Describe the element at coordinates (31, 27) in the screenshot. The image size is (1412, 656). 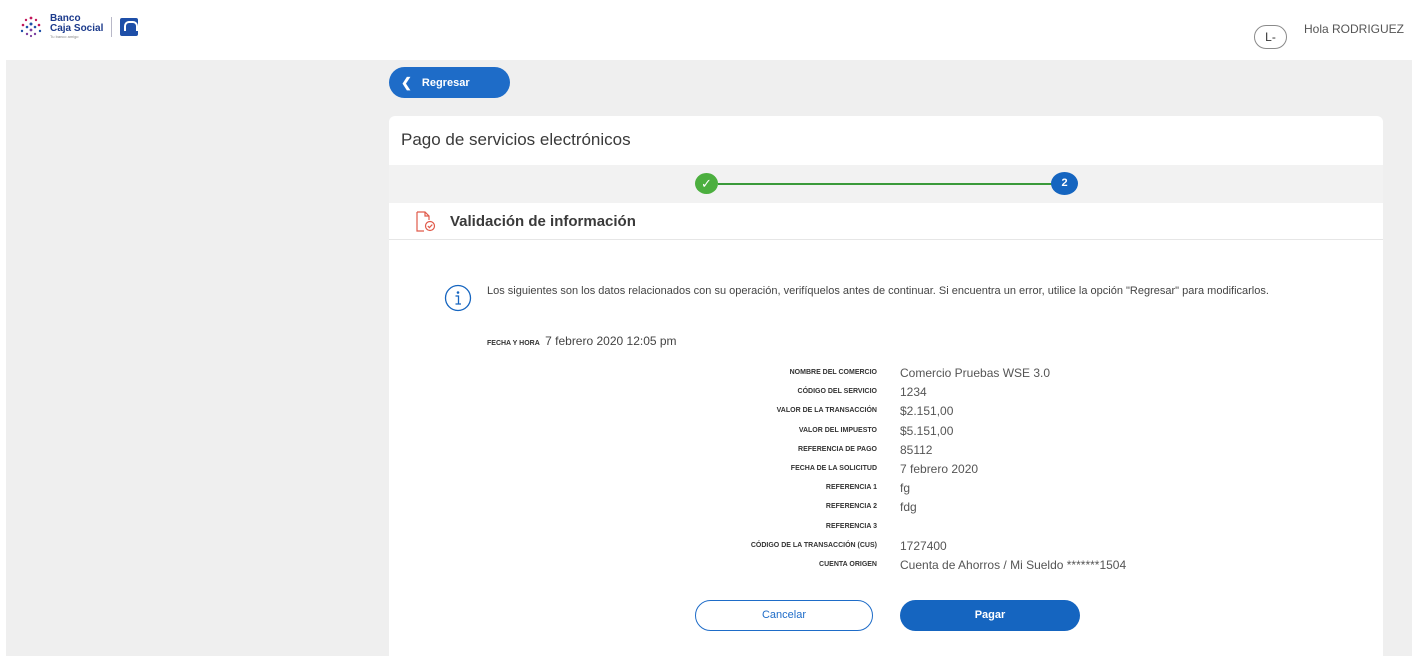
I see `bank-logo-mark-icon` at that location.